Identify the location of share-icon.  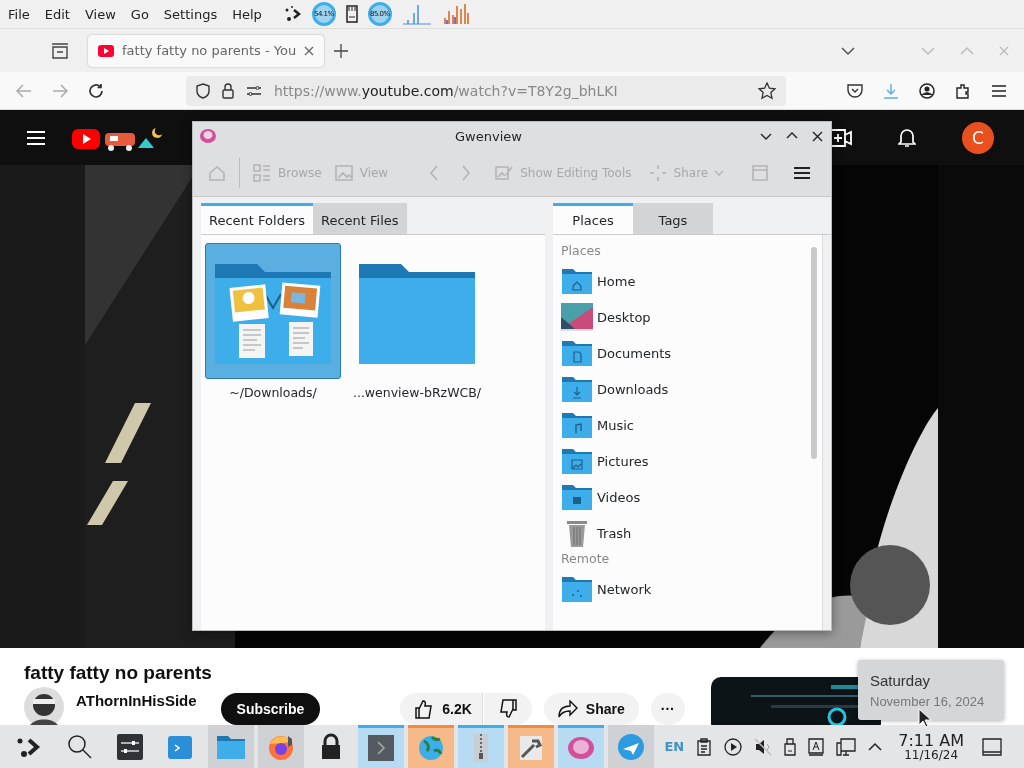
(657, 173).